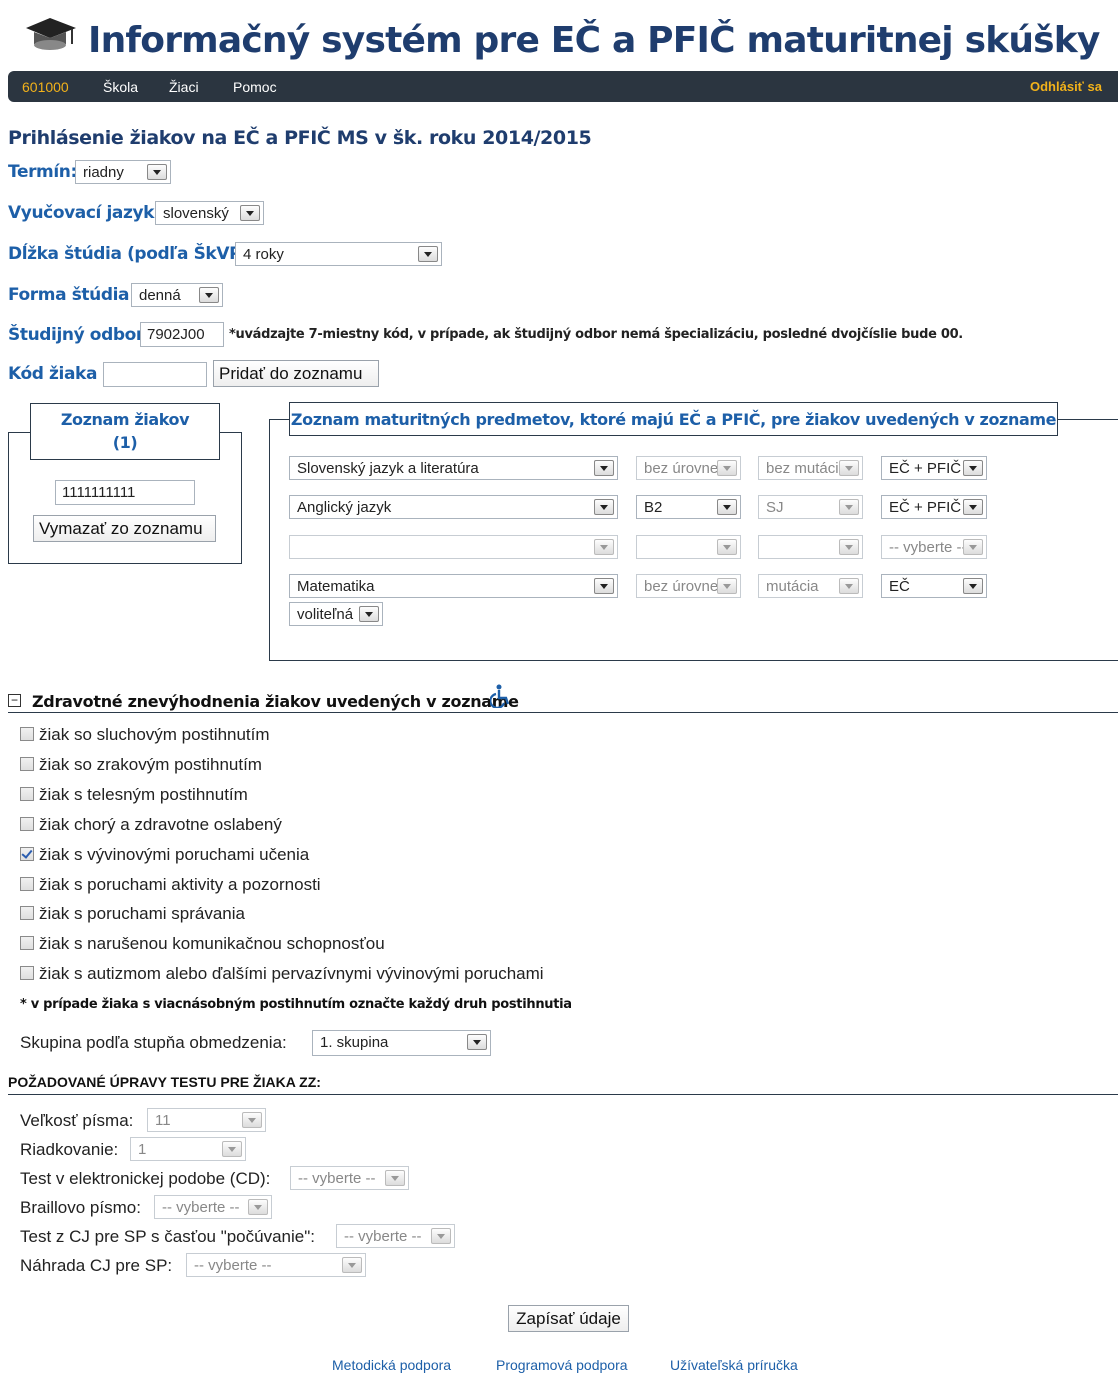 The width and height of the screenshot is (1118, 1373). I want to click on checkbox-checked, so click(27, 854).